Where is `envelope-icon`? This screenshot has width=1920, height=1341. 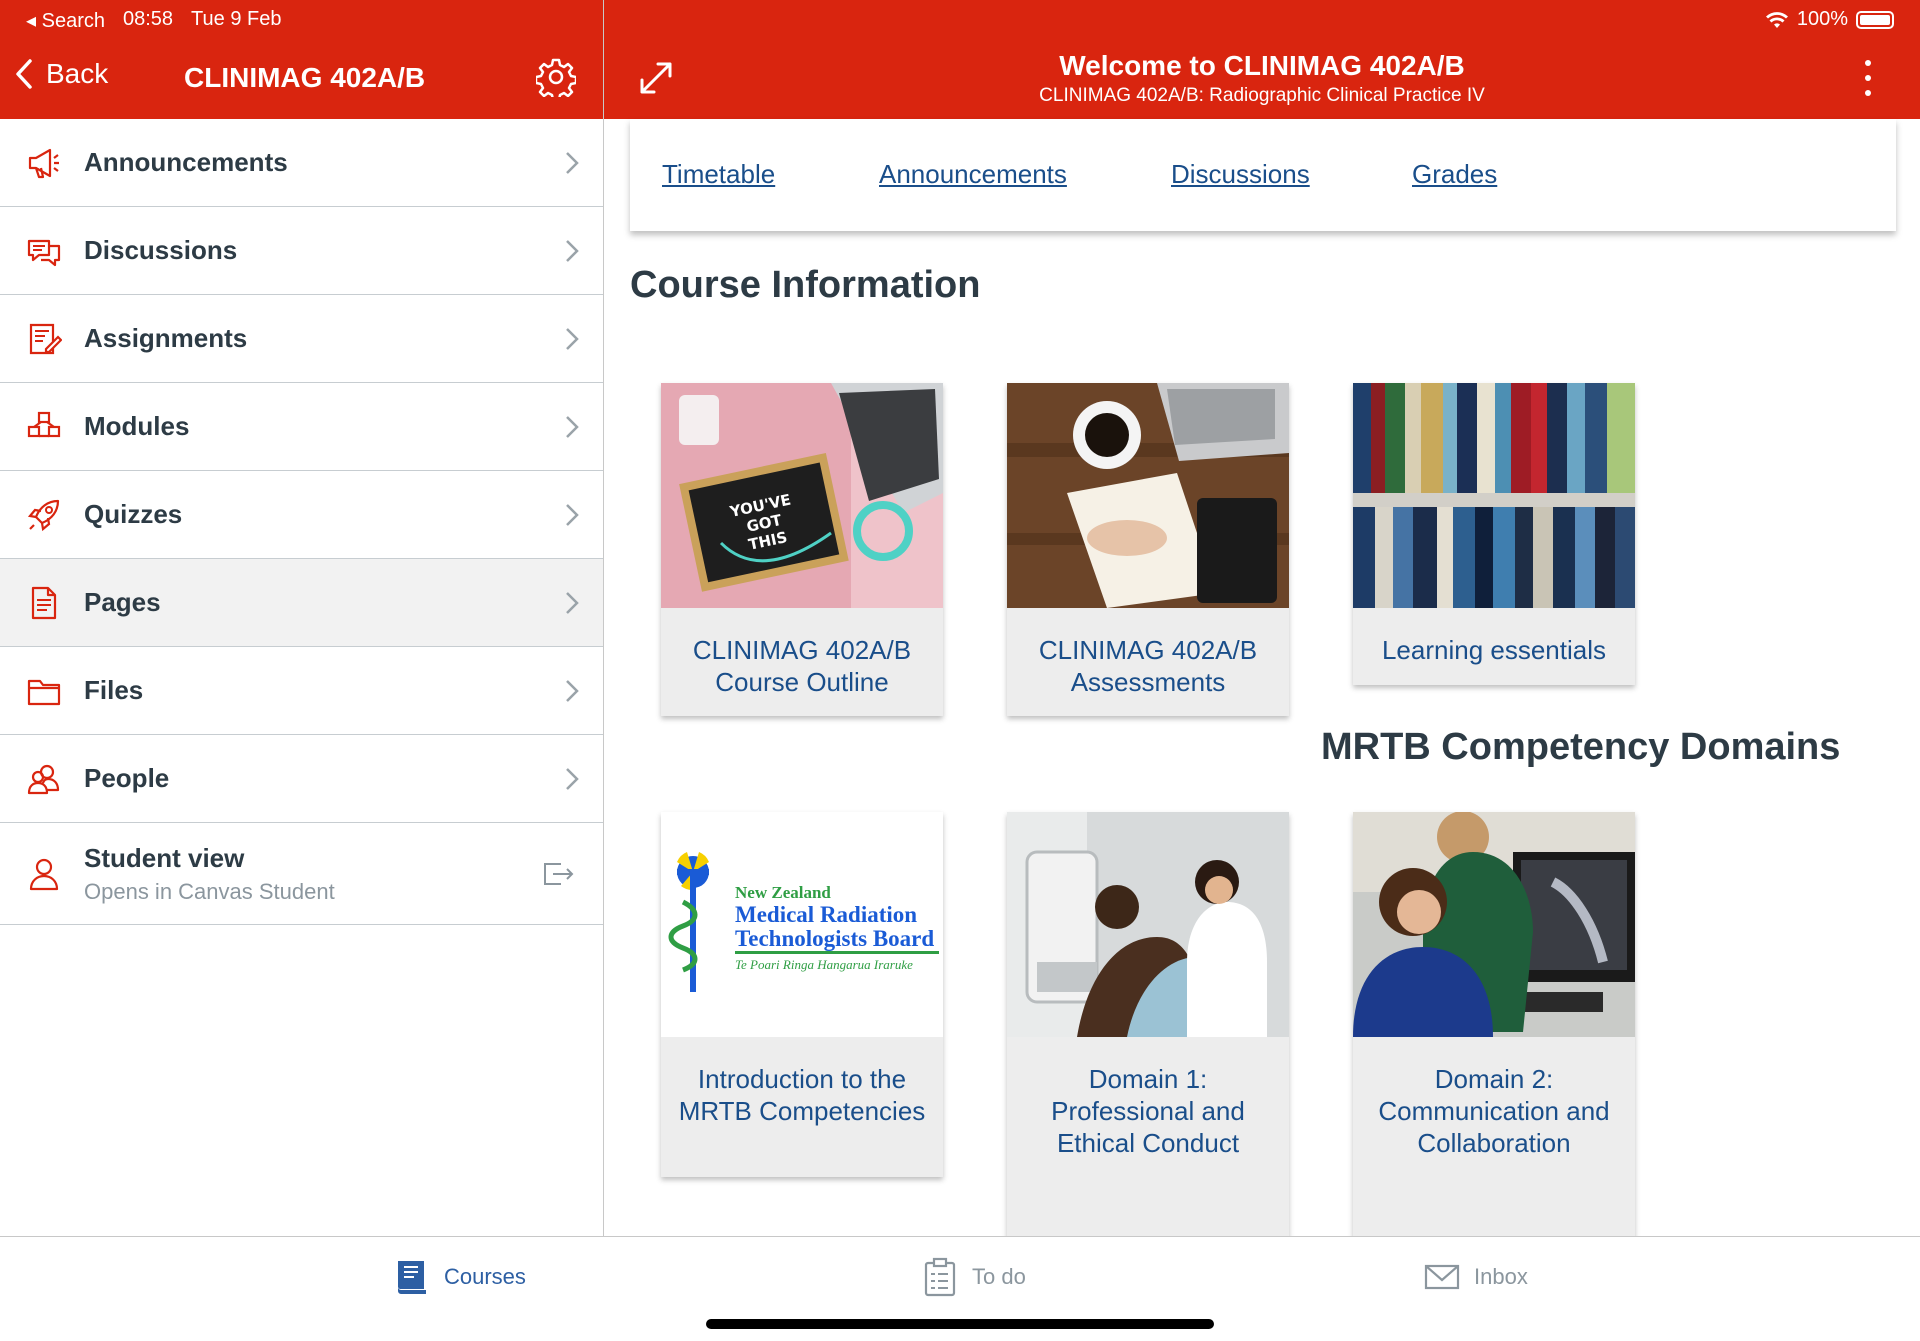 envelope-icon is located at coordinates (1442, 1277).